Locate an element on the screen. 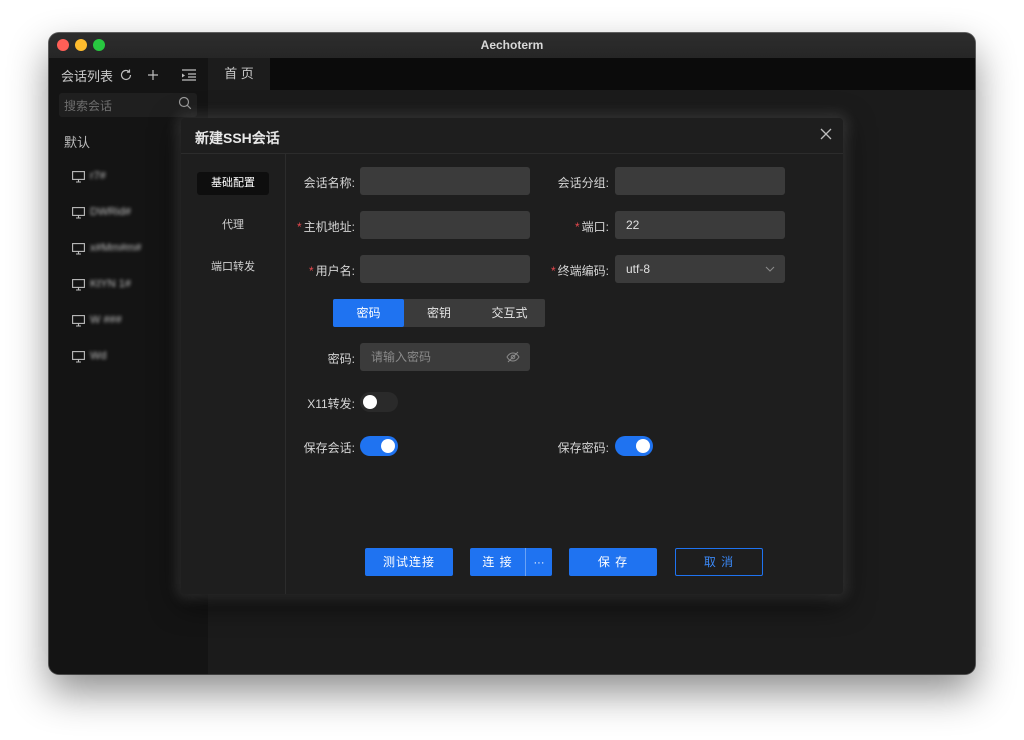  more-icon: ··· is located at coordinates (539, 563).